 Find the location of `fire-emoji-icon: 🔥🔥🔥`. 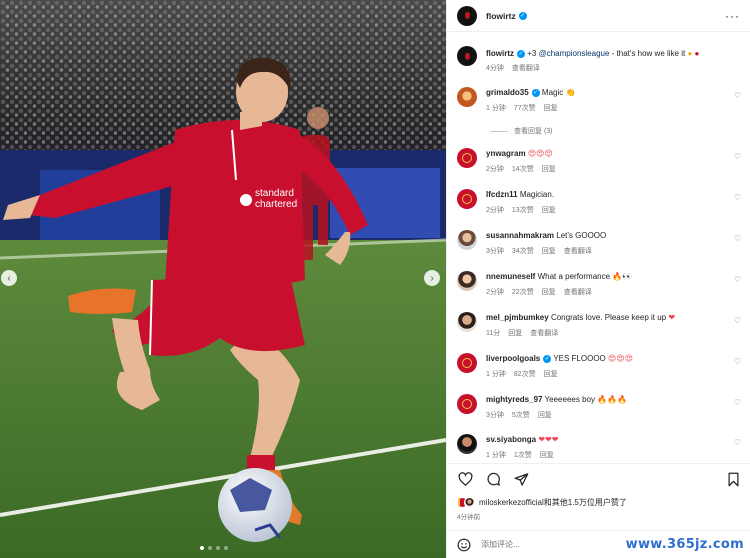

fire-emoji-icon: 🔥🔥🔥 is located at coordinates (612, 399).